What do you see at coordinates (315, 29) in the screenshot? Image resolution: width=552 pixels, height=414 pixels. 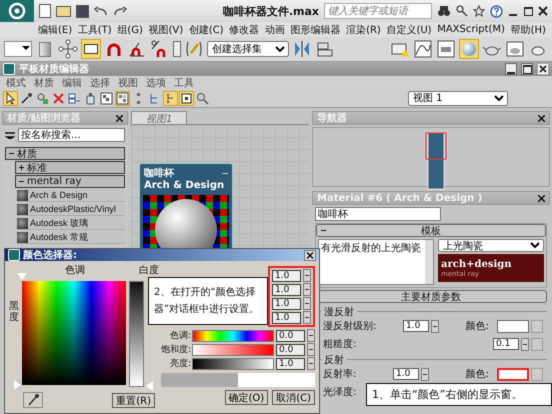 I see `menu-item: 图形编辑器` at bounding box center [315, 29].